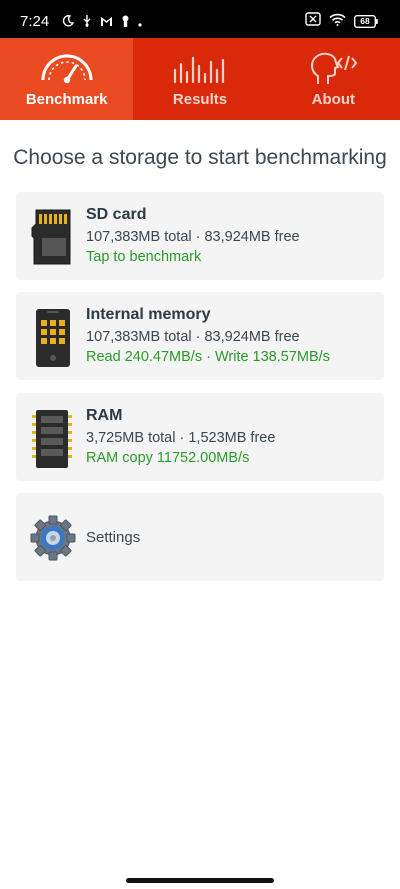  Describe the element at coordinates (168, 458) in the screenshot. I see `storage-status: RAM copy 11752.00MB/s` at that location.